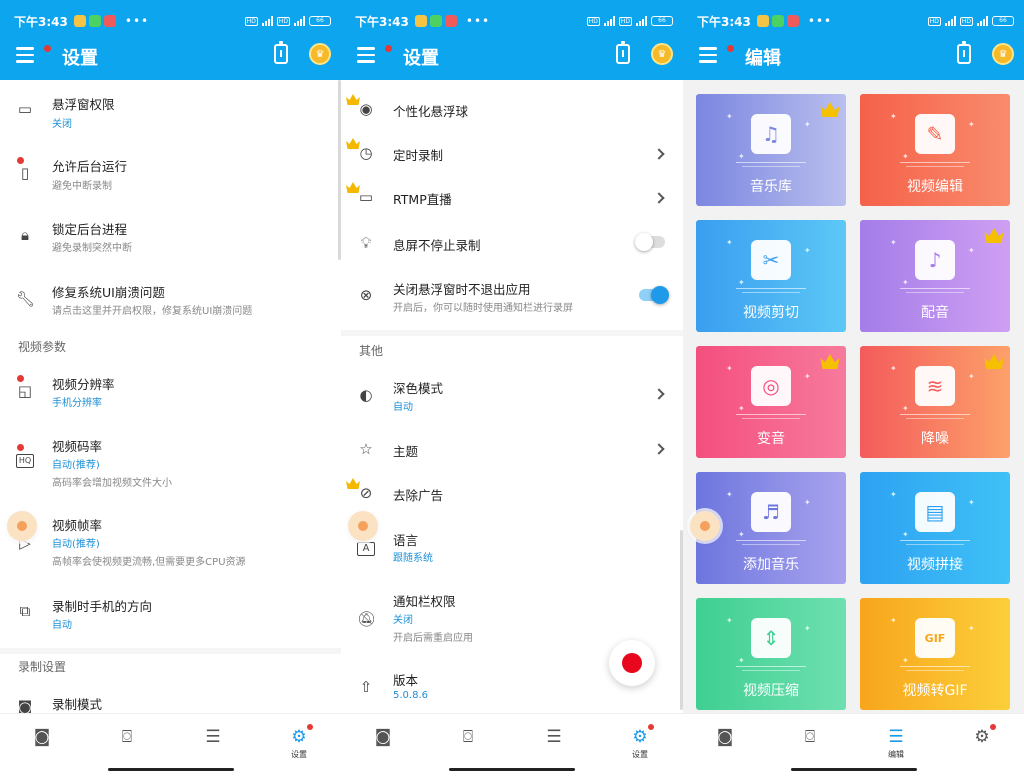 This screenshot has width=1024, height=777. Describe the element at coordinates (853, 745) in the screenshot. I see `bottom-nav: ◙ ⌼ ☰ 编辑 ⚙` at that location.